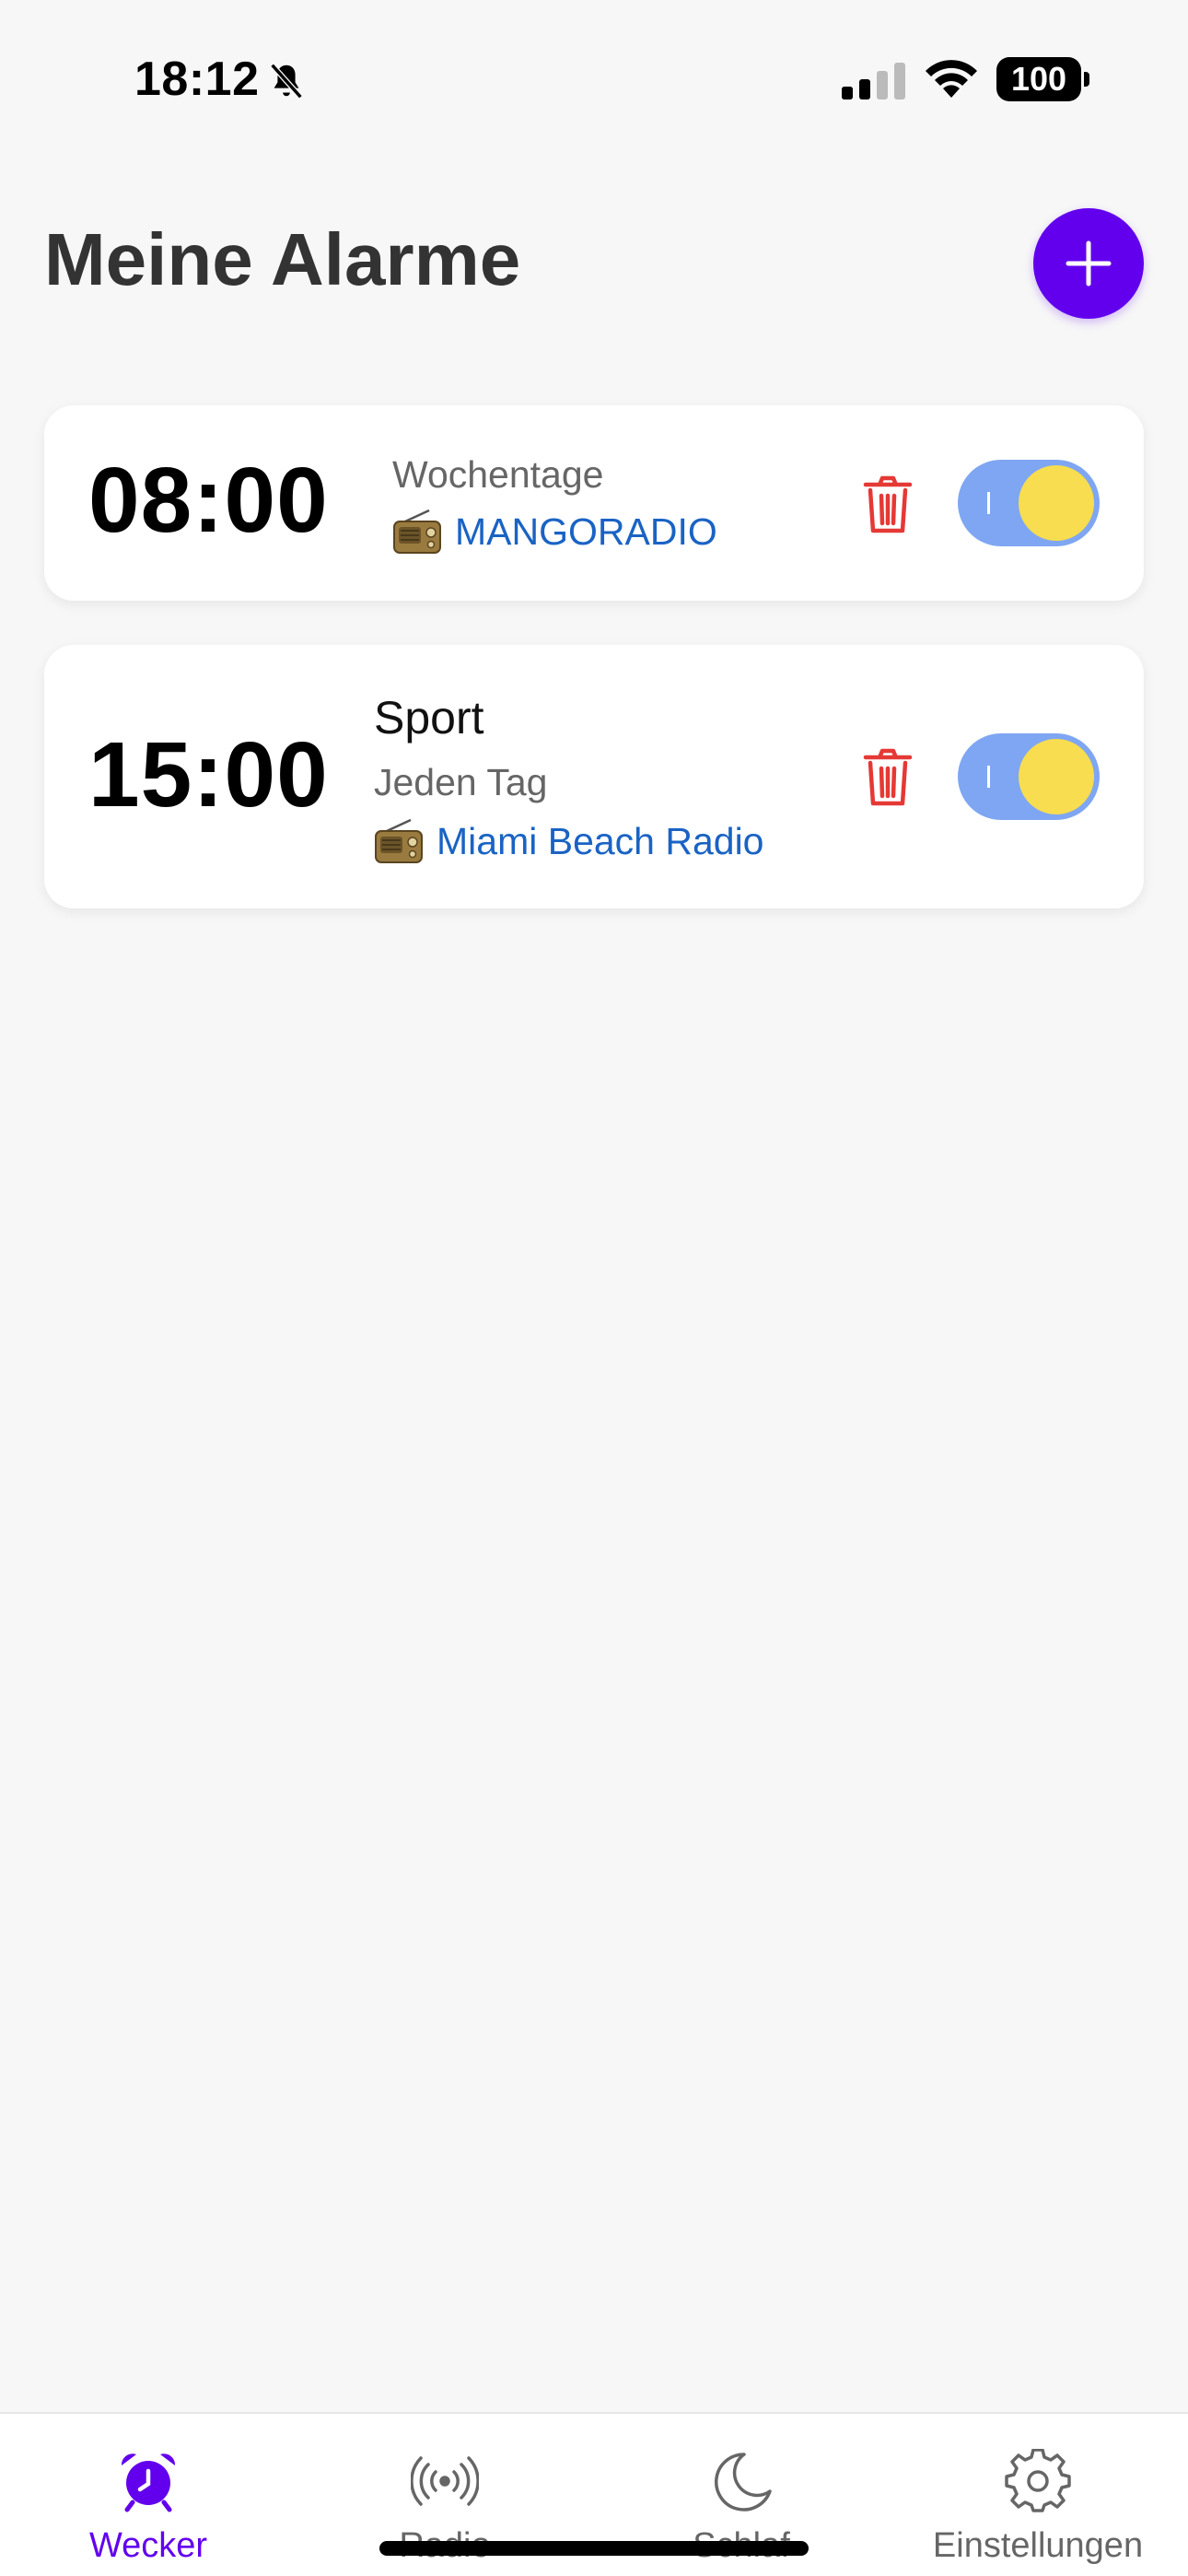 This screenshot has height=2576, width=1188. I want to click on alarm-clock-icon, so click(148, 2482).